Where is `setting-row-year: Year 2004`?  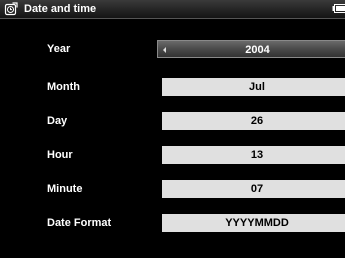
setting-row-year: Year 2004 is located at coordinates (172, 49).